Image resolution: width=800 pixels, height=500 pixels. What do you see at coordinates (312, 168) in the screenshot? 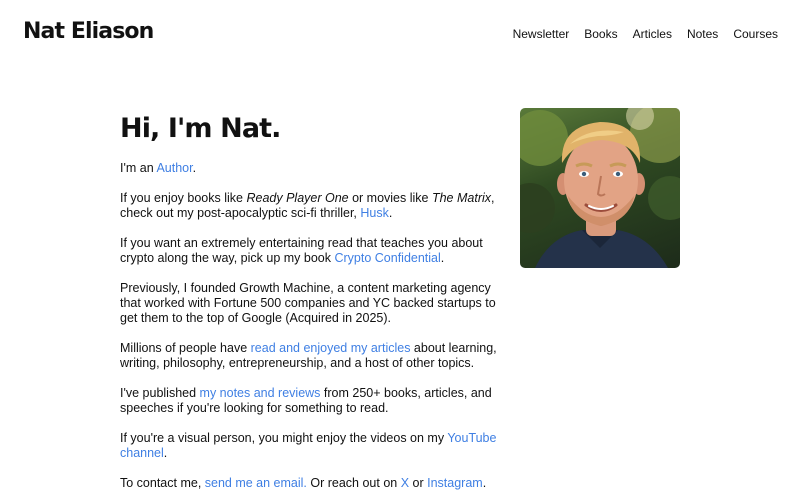
I see `intro-author-paragraph: I'm an Author.` at bounding box center [312, 168].